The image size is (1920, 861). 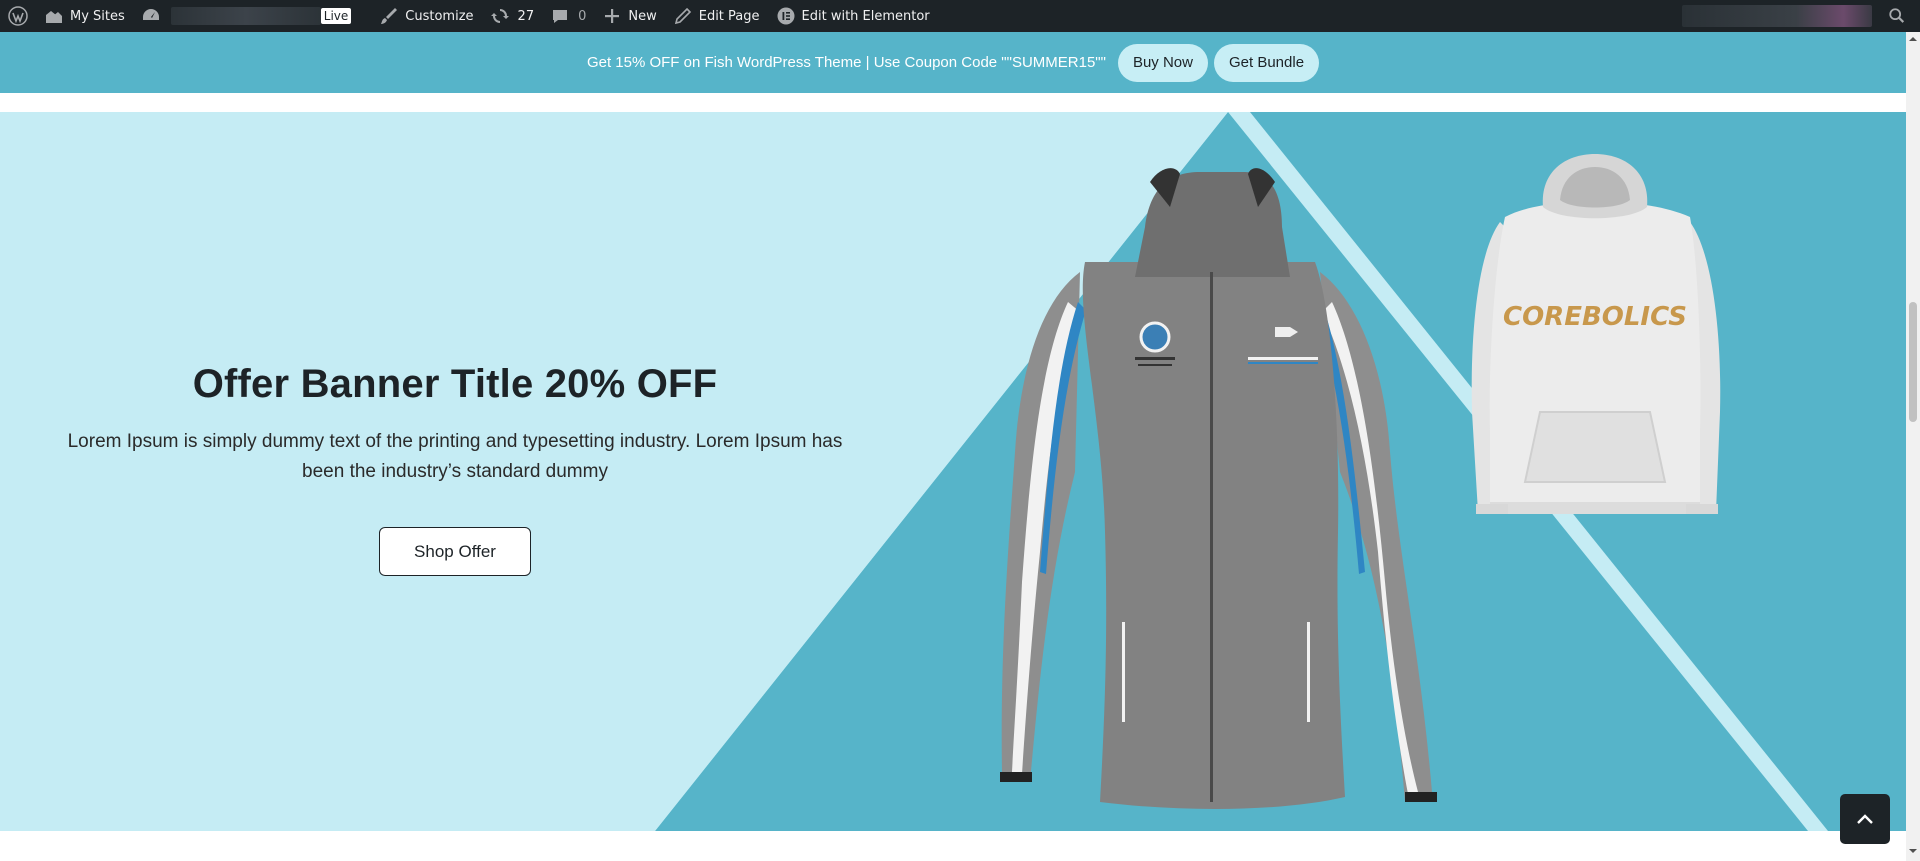 What do you see at coordinates (612, 16) in the screenshot?
I see `plus-icon` at bounding box center [612, 16].